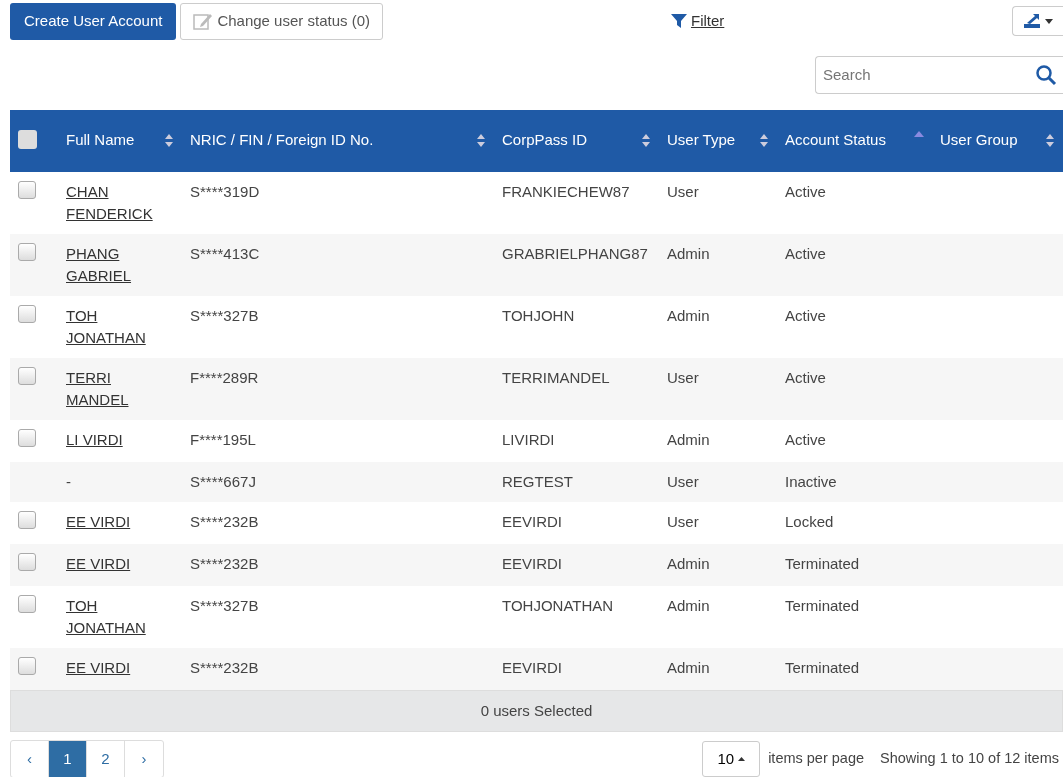 The width and height of the screenshot is (1063, 777). I want to click on table-cell: LIVIRDI, so click(528, 439).